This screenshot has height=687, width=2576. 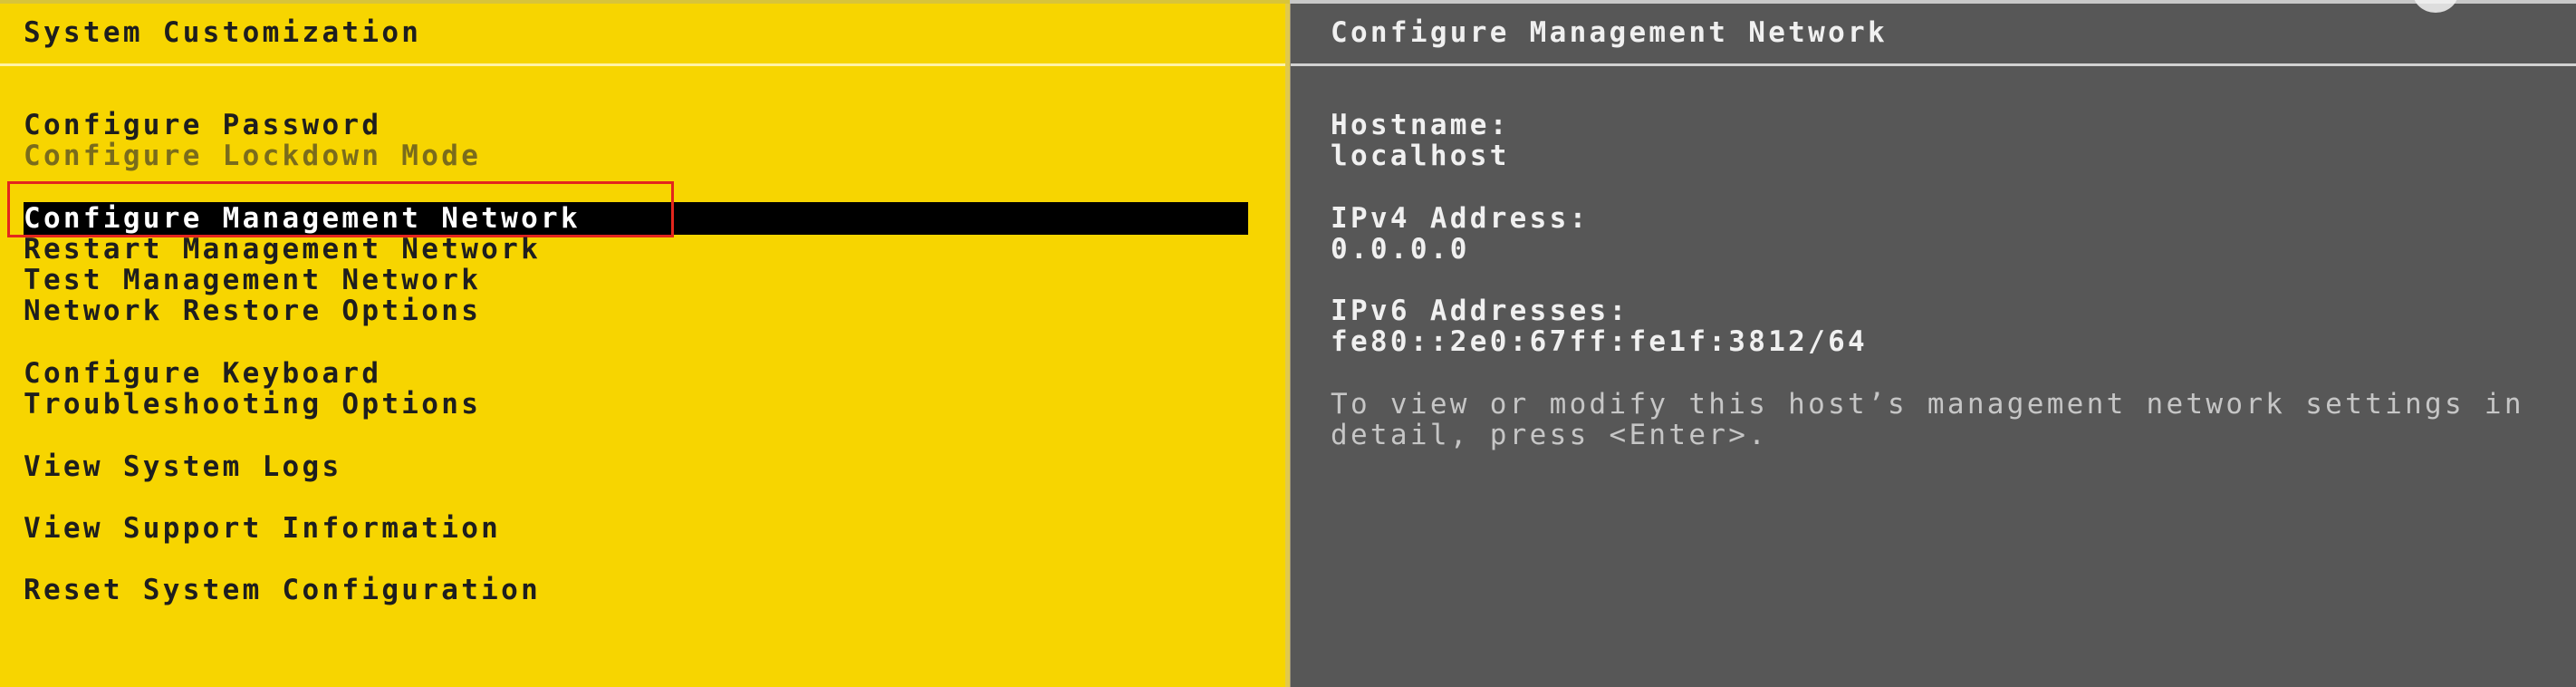 I want to click on menu-item-troubleshooting-options: Troubleshooting Options, so click(x=252, y=404).